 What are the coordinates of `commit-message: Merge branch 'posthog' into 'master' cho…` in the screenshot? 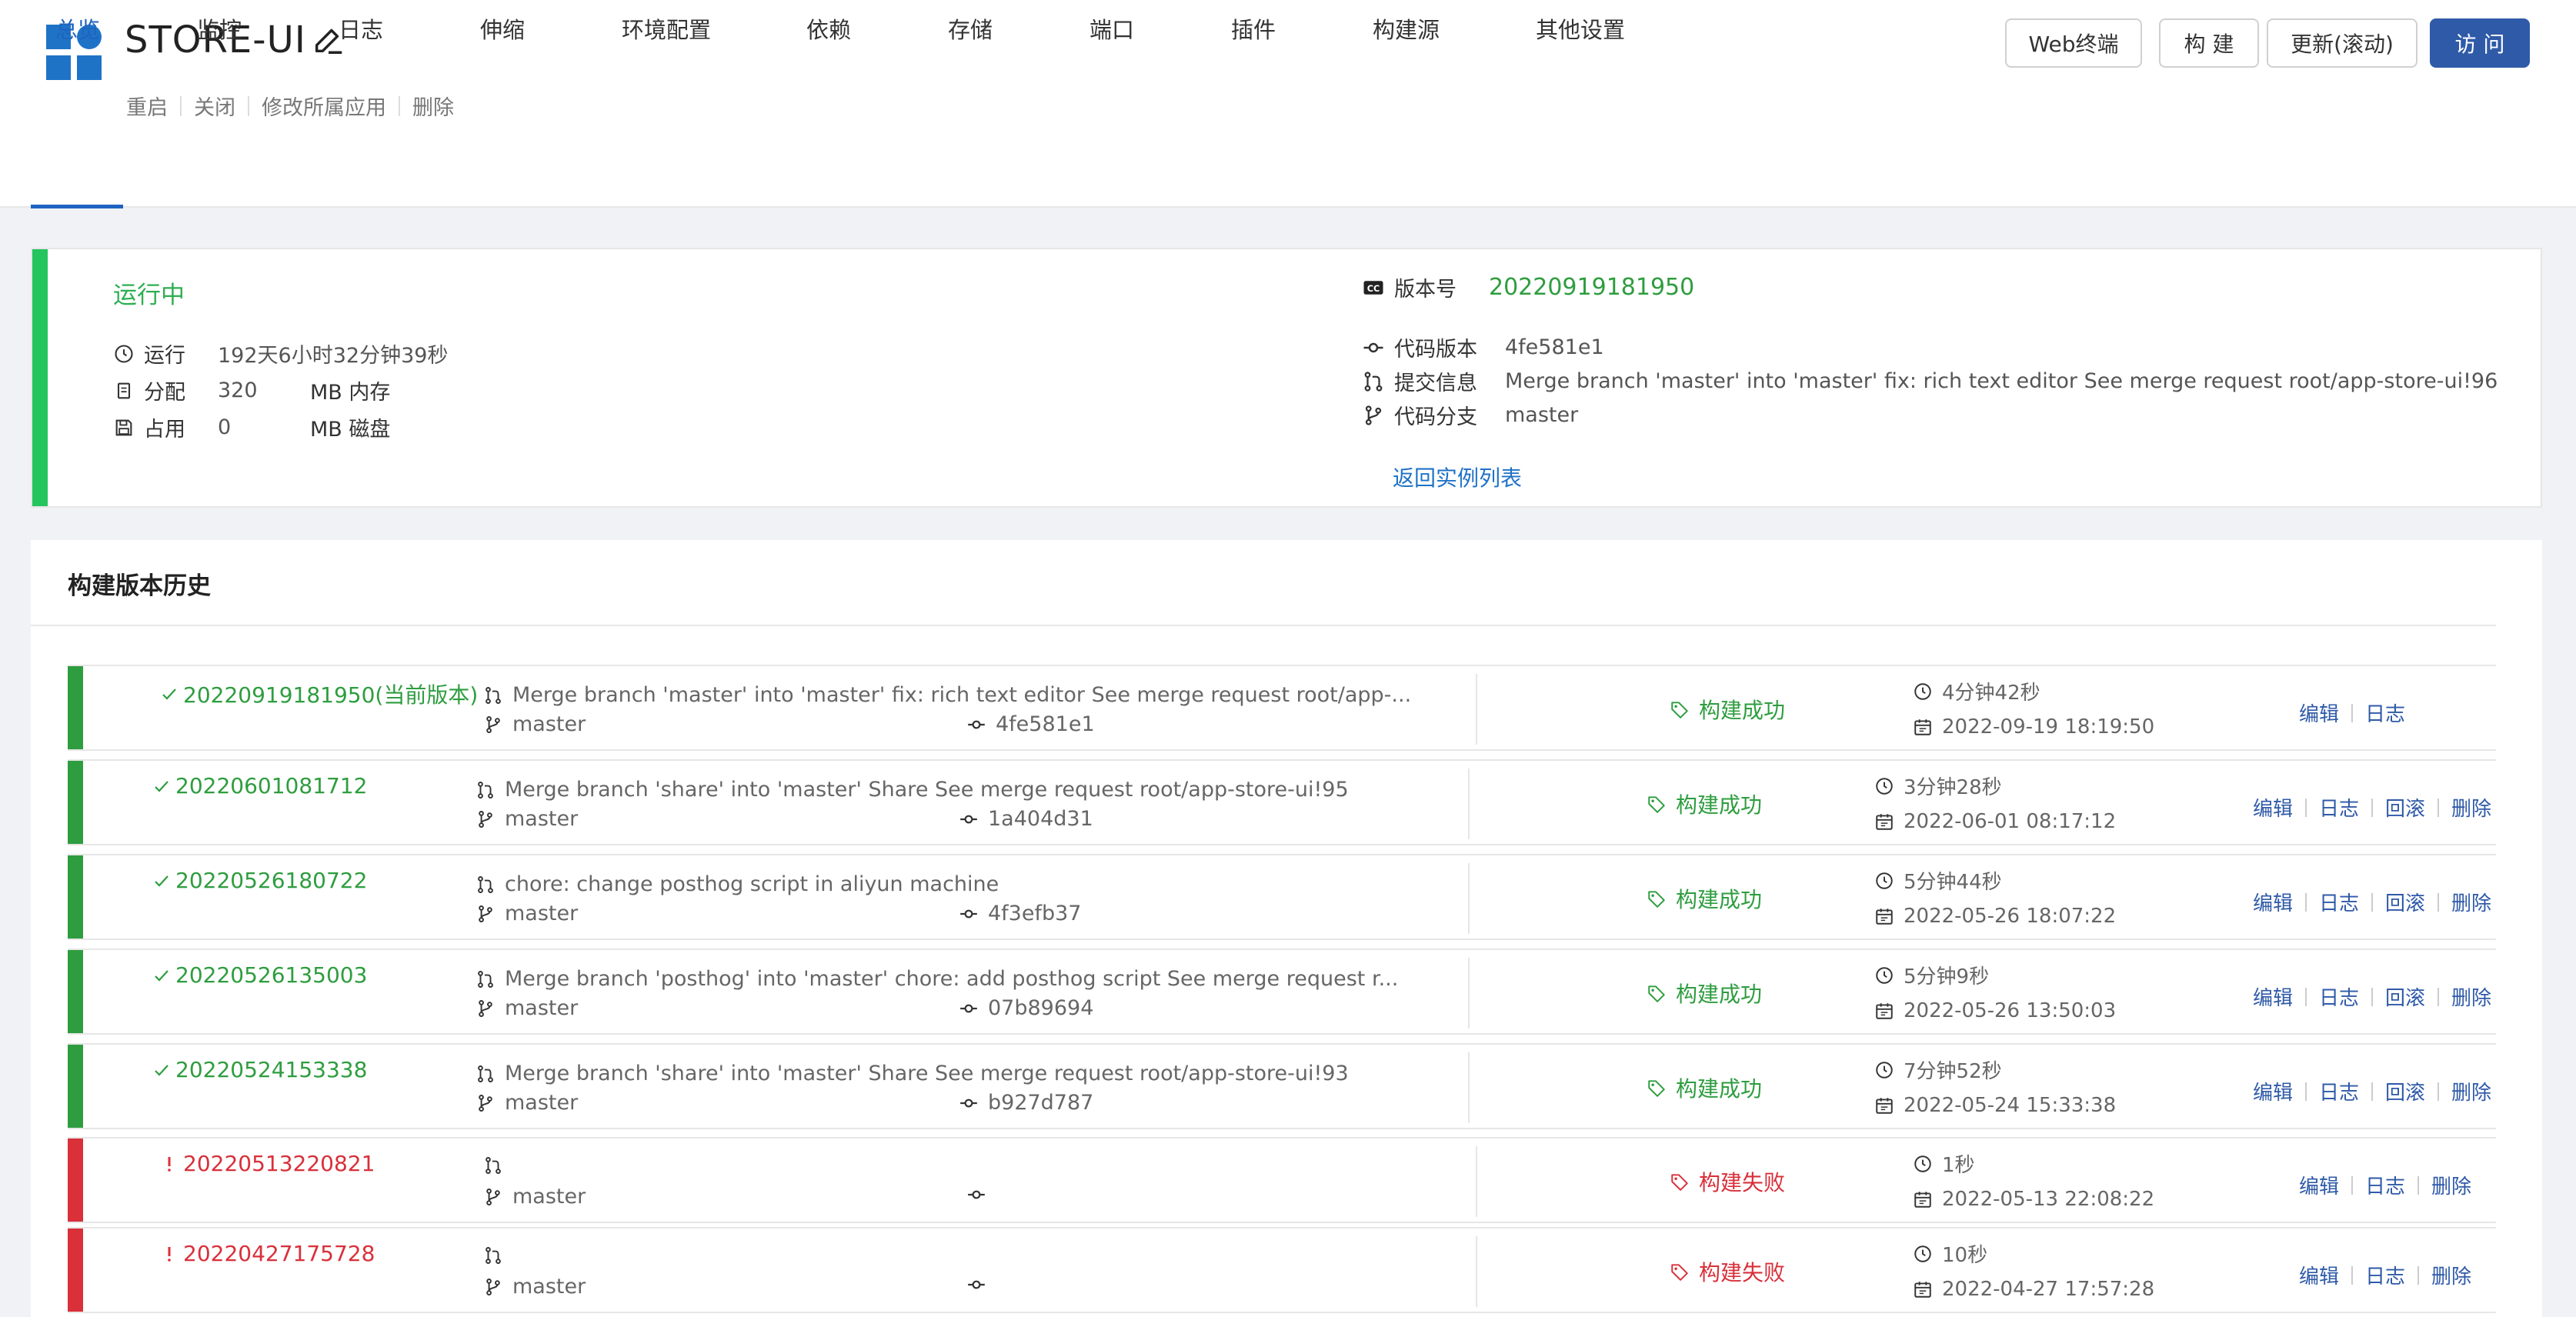 It's located at (937, 979).